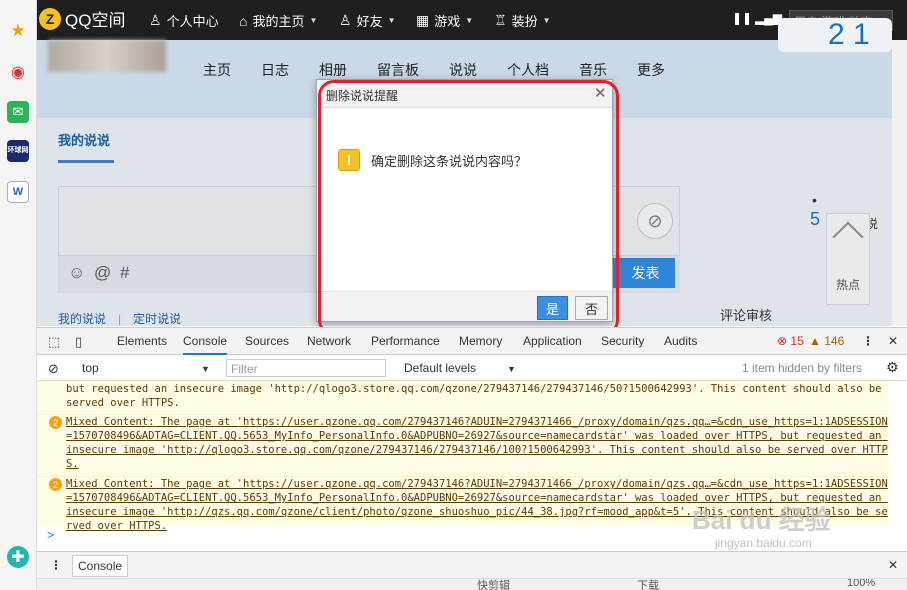 Image resolution: width=907 pixels, height=590 pixels. I want to click on hot-label: 热点, so click(847, 285).